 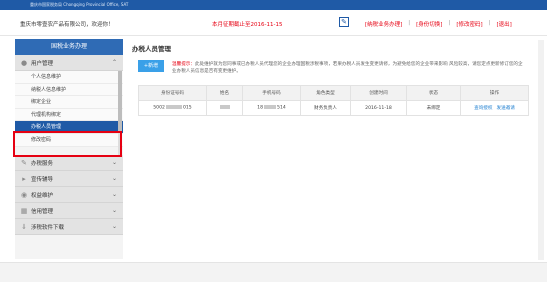 What do you see at coordinates (24, 227) in the screenshot?
I see `download-icon: ⇓` at bounding box center [24, 227].